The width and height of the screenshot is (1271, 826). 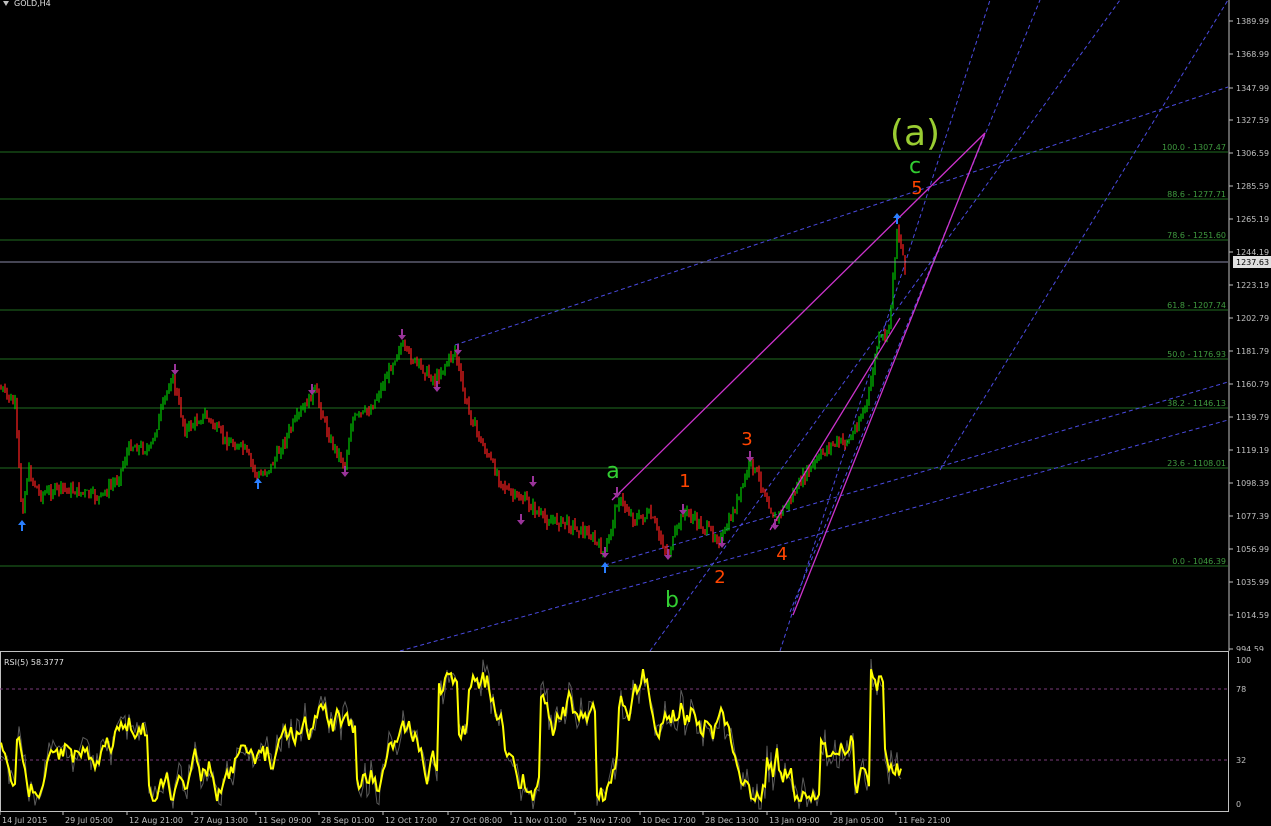 What do you see at coordinates (1252, 417) in the screenshot?
I see `price-axis-label: 1139.79` at bounding box center [1252, 417].